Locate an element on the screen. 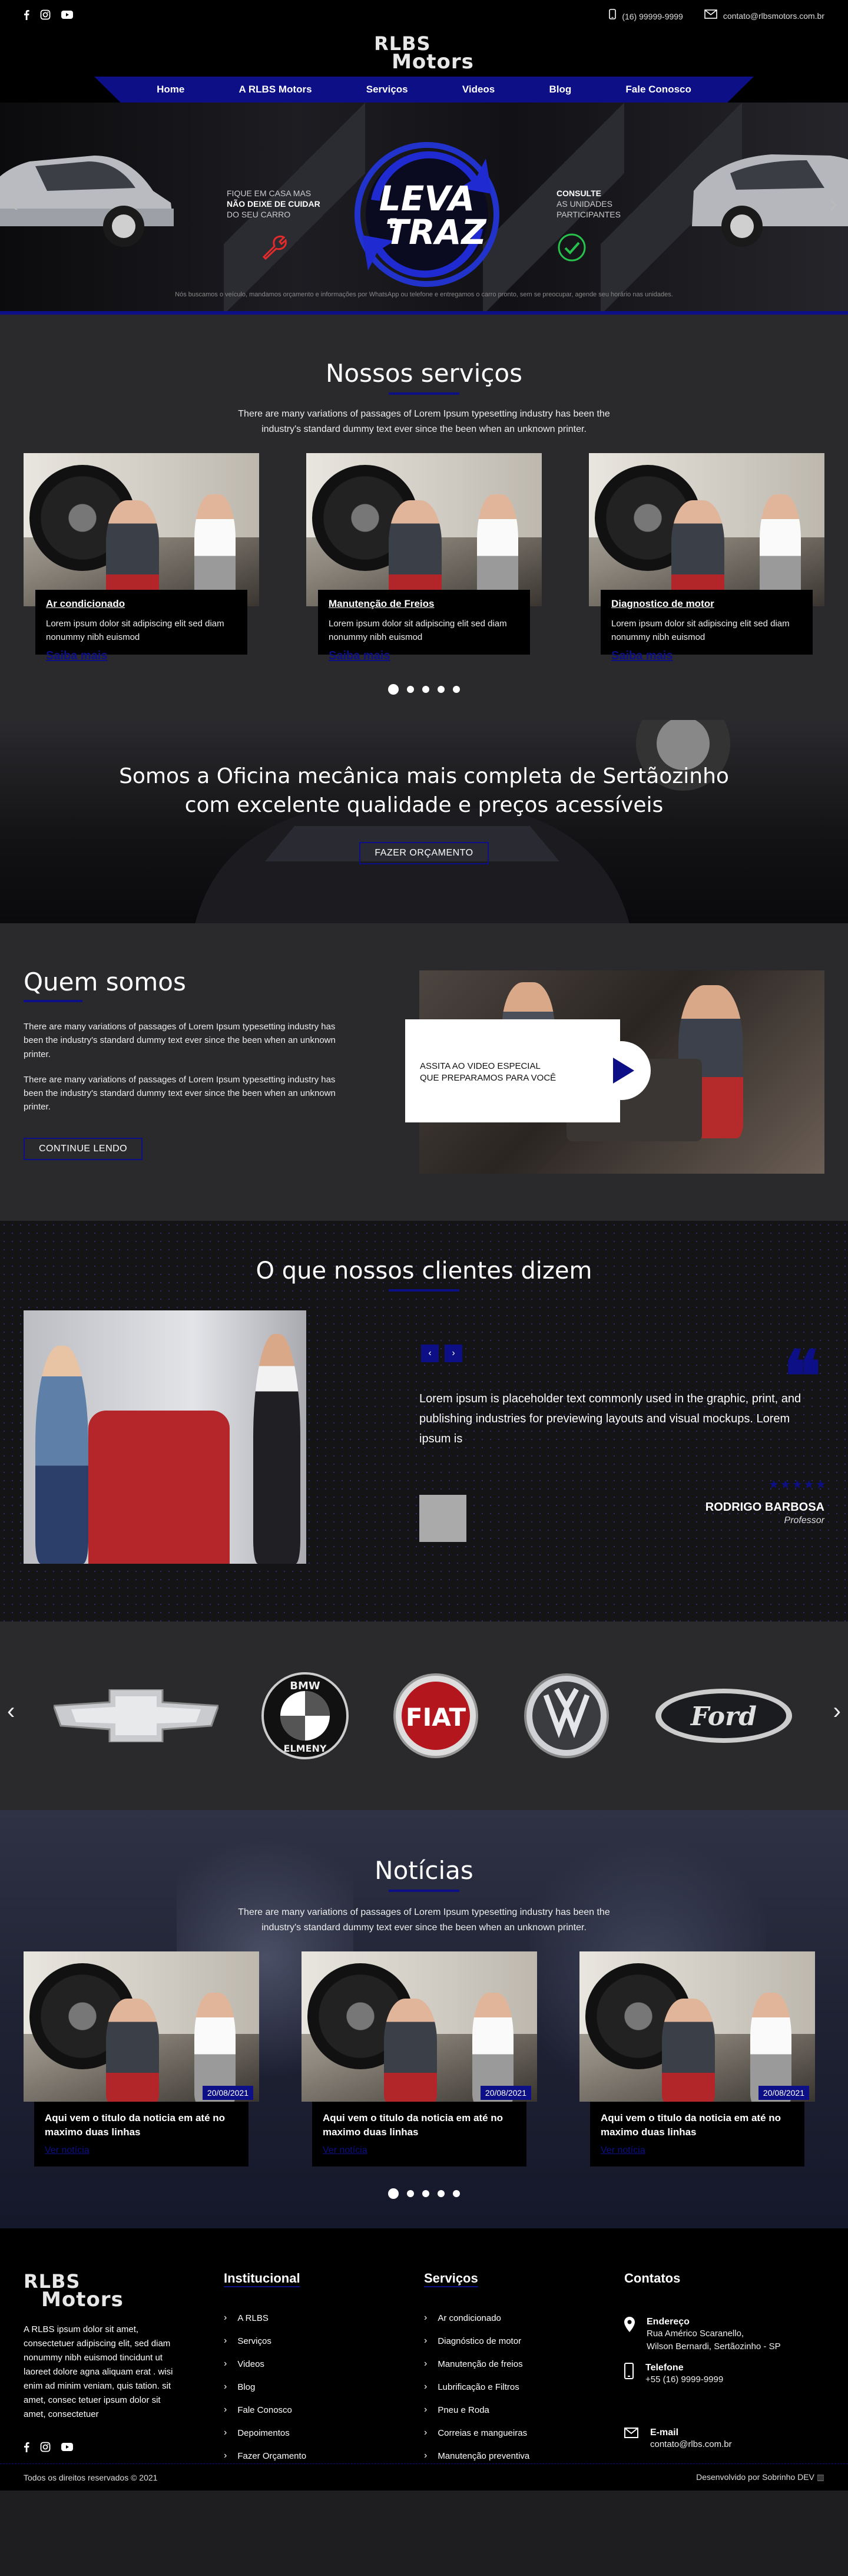  footer-link: › Ar condicionado is located at coordinates (477, 2318).